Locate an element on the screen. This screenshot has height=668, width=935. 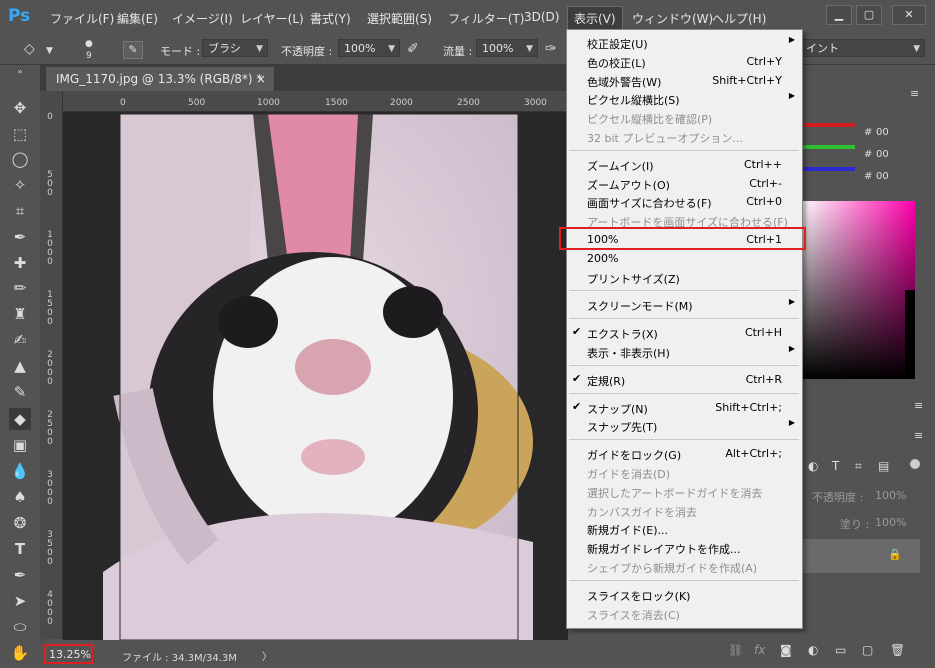
view-menu-item: 200% is located at coordinates (684, 258).